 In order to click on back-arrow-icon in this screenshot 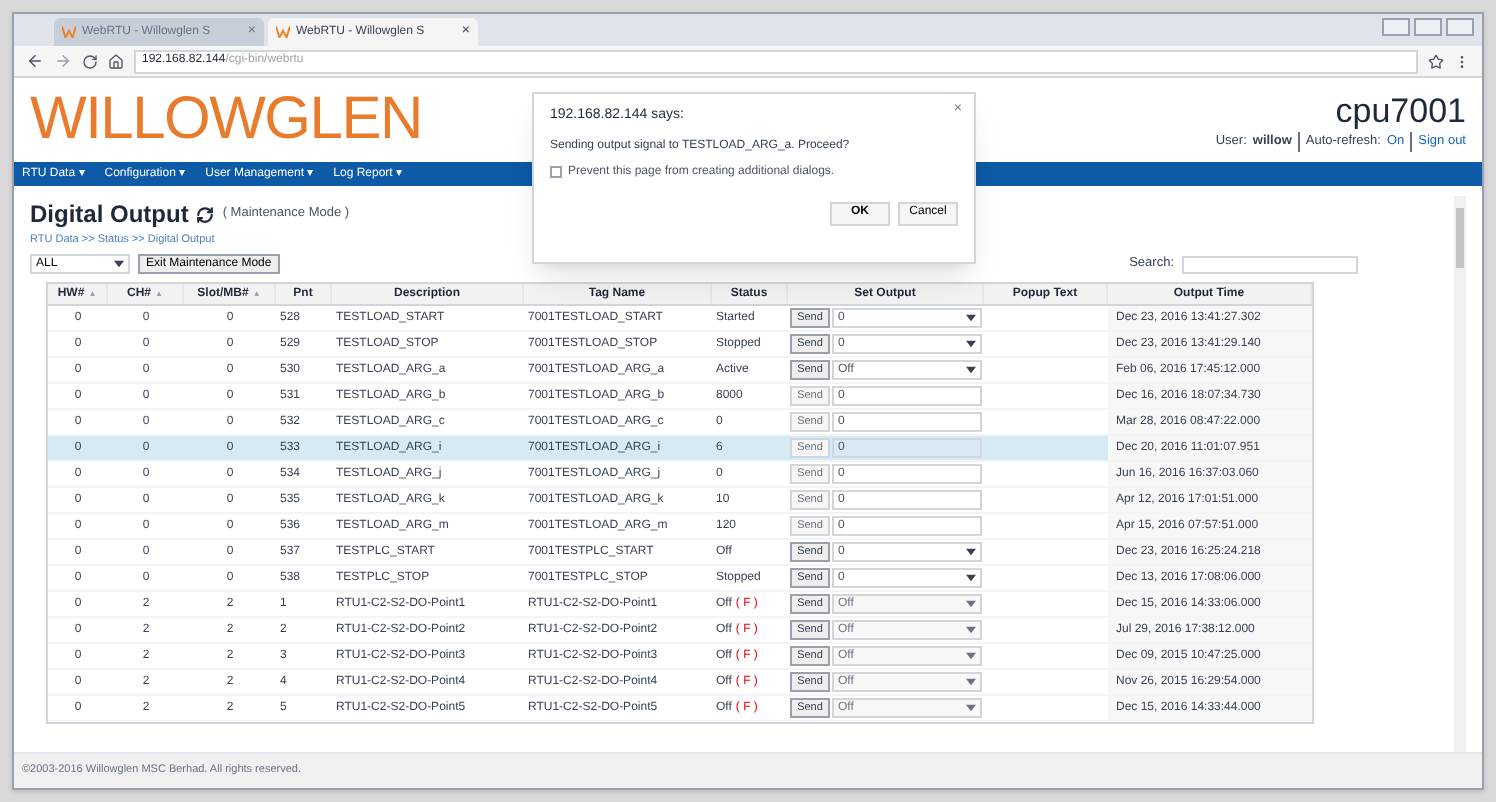, I will do `click(35, 61)`.